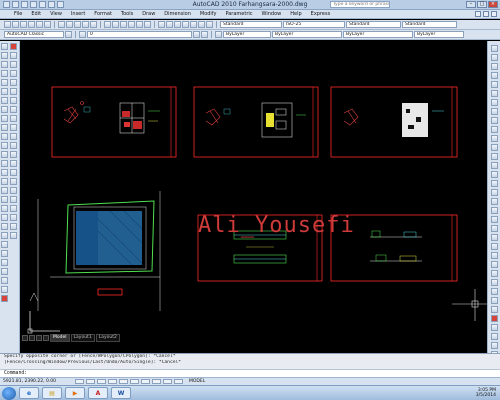 The image size is (500, 400). What do you see at coordinates (32, 338) in the screenshot?
I see `tab-prev-arrow-icon` at bounding box center [32, 338].